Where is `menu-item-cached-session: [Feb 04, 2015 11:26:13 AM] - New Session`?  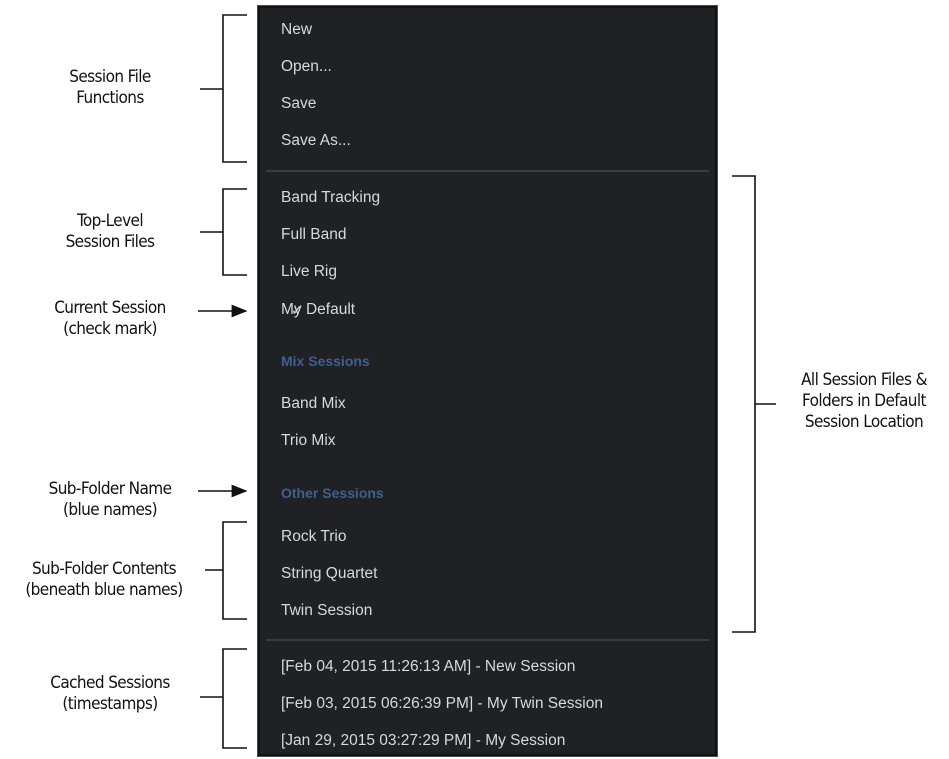 menu-item-cached-session: [Feb 04, 2015 11:26:13 AM] - New Session is located at coordinates (495, 667).